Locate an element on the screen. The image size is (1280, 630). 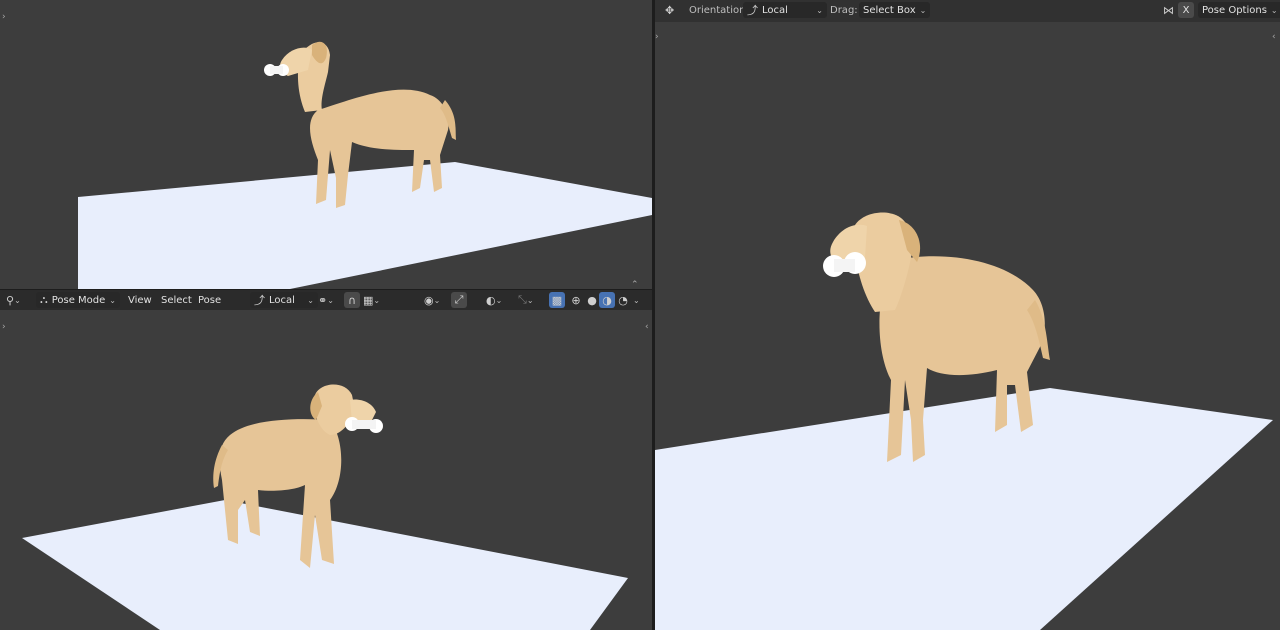
gizmo-toggle: ⤢ is located at coordinates (459, 300).